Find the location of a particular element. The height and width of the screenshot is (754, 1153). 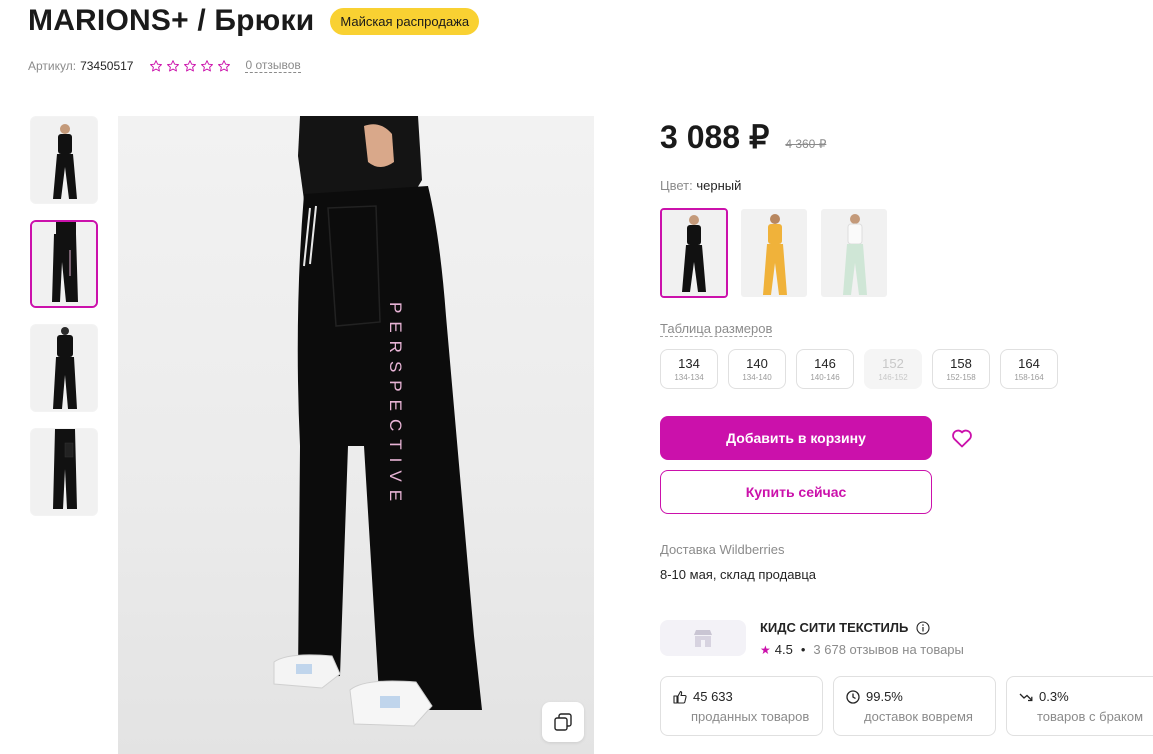

stat-value: 45 633 is located at coordinates (713, 696).